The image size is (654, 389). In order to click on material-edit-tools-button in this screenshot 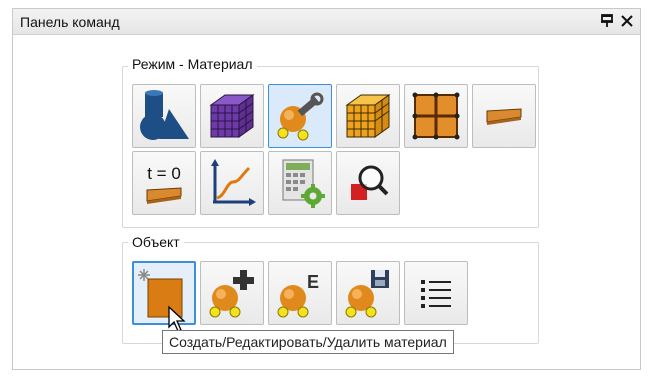, I will do `click(300, 116)`.